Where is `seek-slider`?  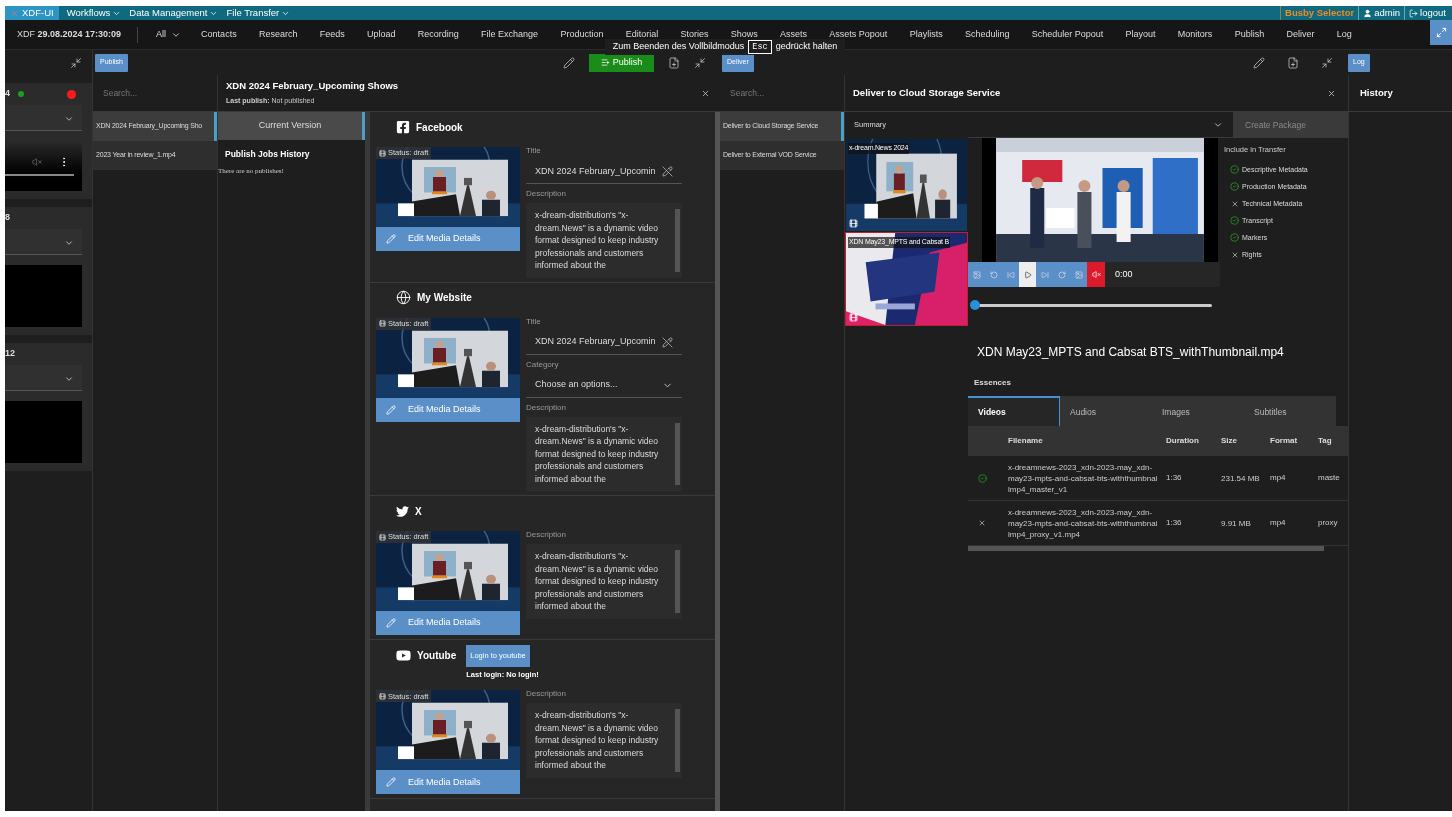 seek-slider is located at coordinates (1091, 305).